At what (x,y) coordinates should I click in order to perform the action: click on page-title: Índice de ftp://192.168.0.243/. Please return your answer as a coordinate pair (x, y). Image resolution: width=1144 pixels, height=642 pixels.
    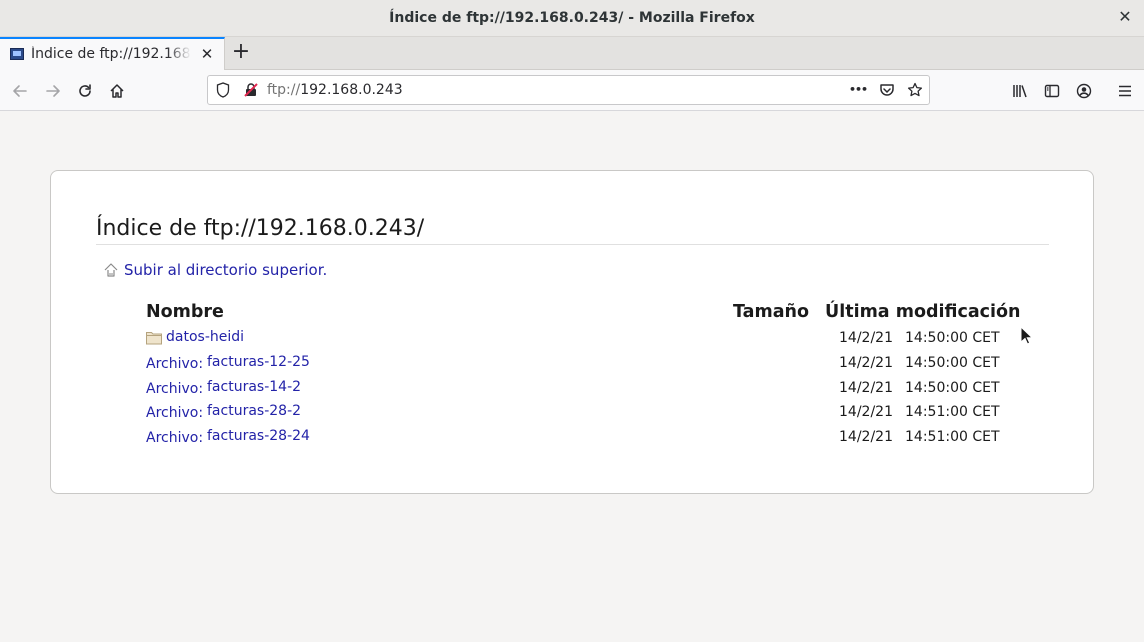
    Looking at the image, I should click on (572, 230).